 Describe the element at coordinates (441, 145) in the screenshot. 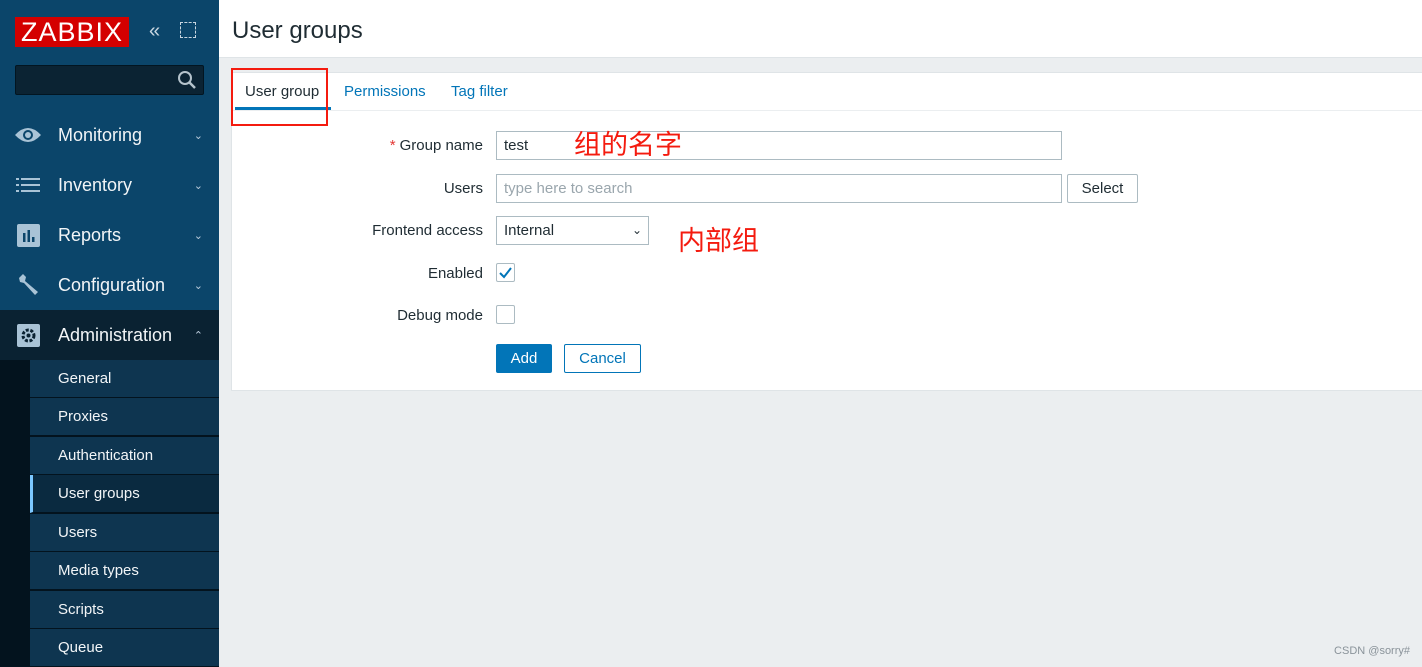

I see `group-name-label-text: Group name` at that location.